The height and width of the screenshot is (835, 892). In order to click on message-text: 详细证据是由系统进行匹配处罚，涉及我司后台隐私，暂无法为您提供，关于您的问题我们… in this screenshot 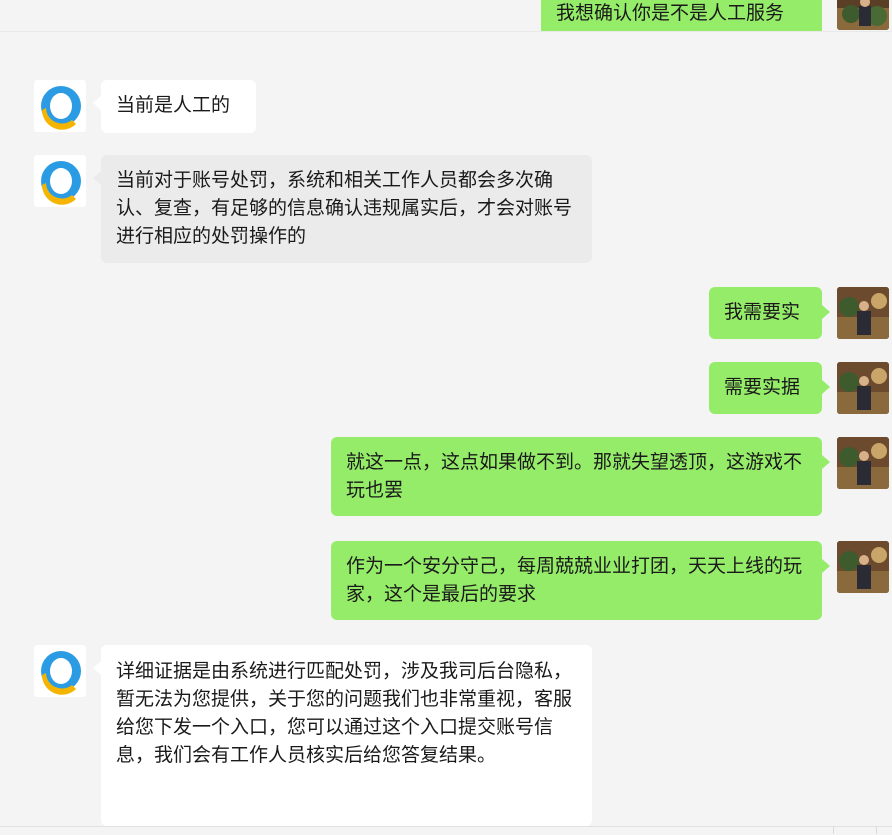, I will do `click(344, 713)`.